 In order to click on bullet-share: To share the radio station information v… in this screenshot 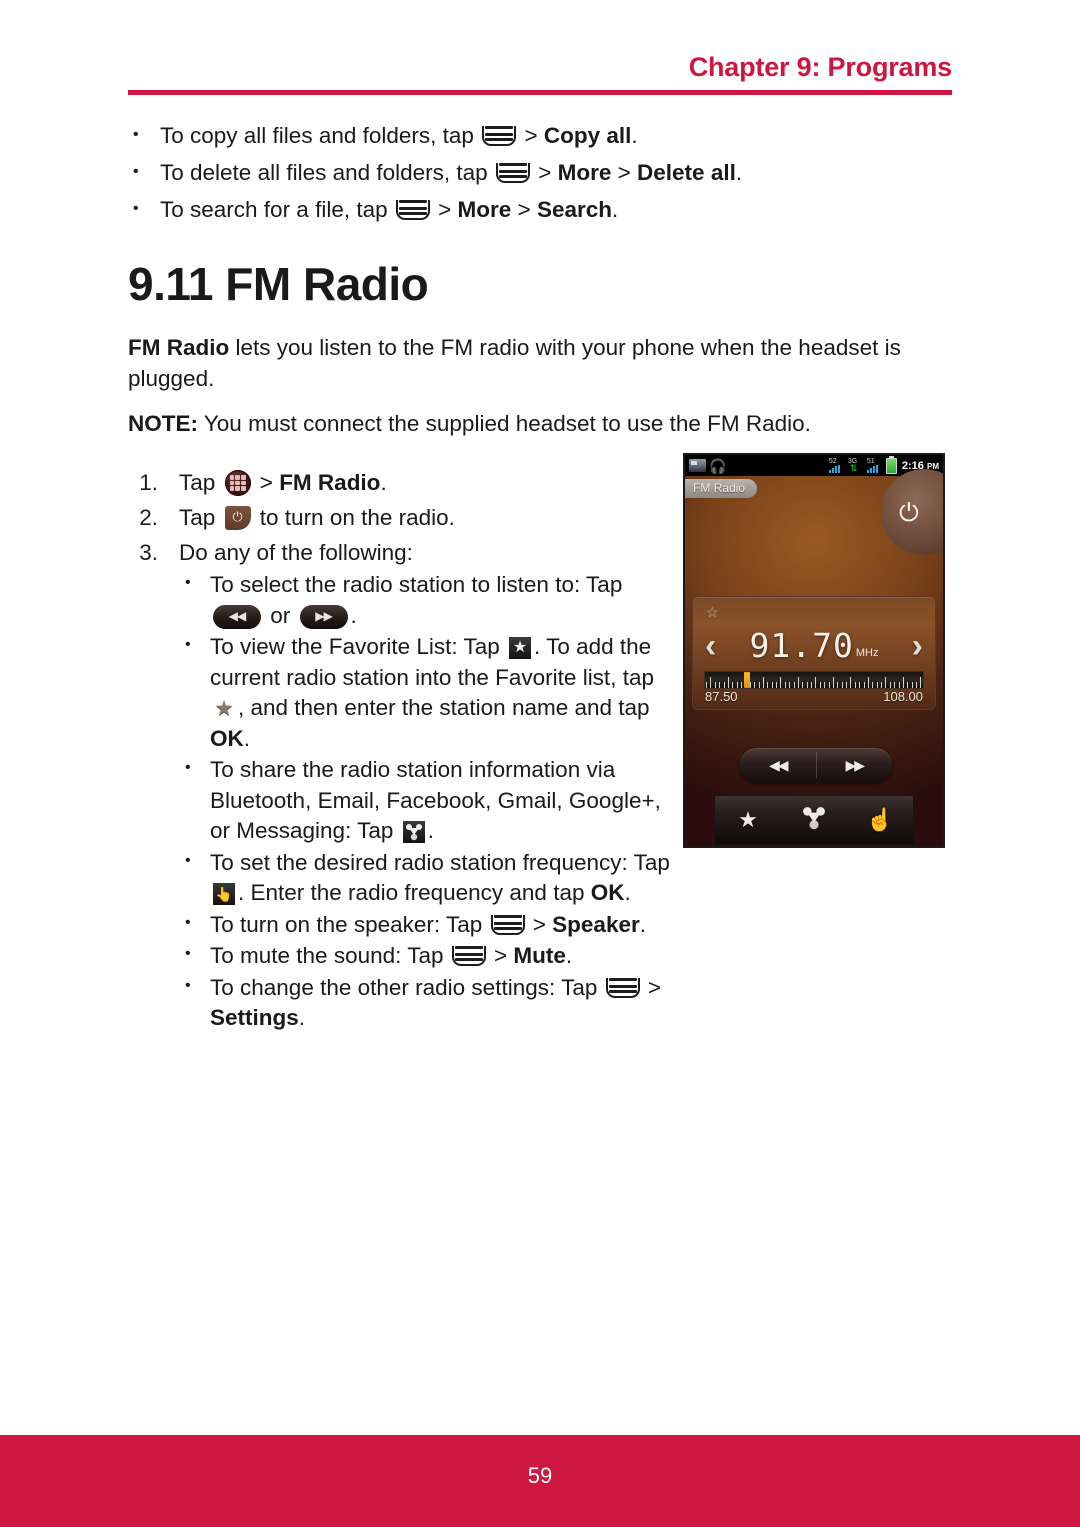, I will do `click(429, 800)`.